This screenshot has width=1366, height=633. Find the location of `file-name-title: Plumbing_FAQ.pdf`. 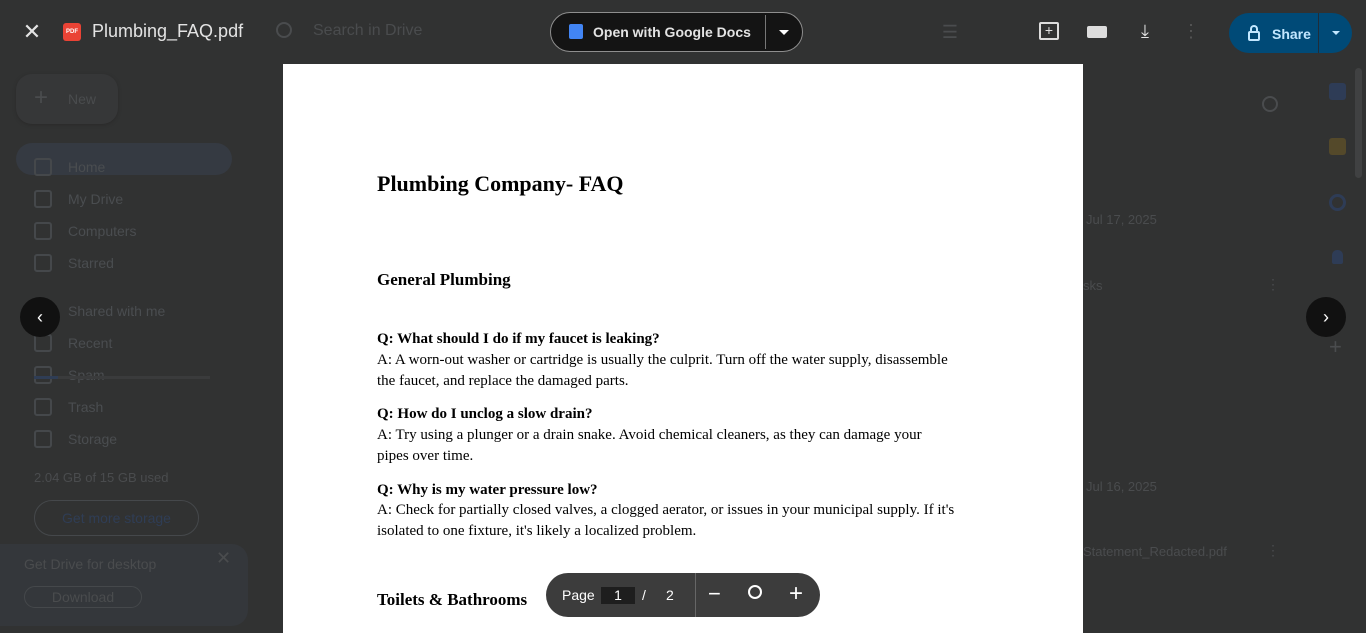

file-name-title: Plumbing_FAQ.pdf is located at coordinates (168, 31).